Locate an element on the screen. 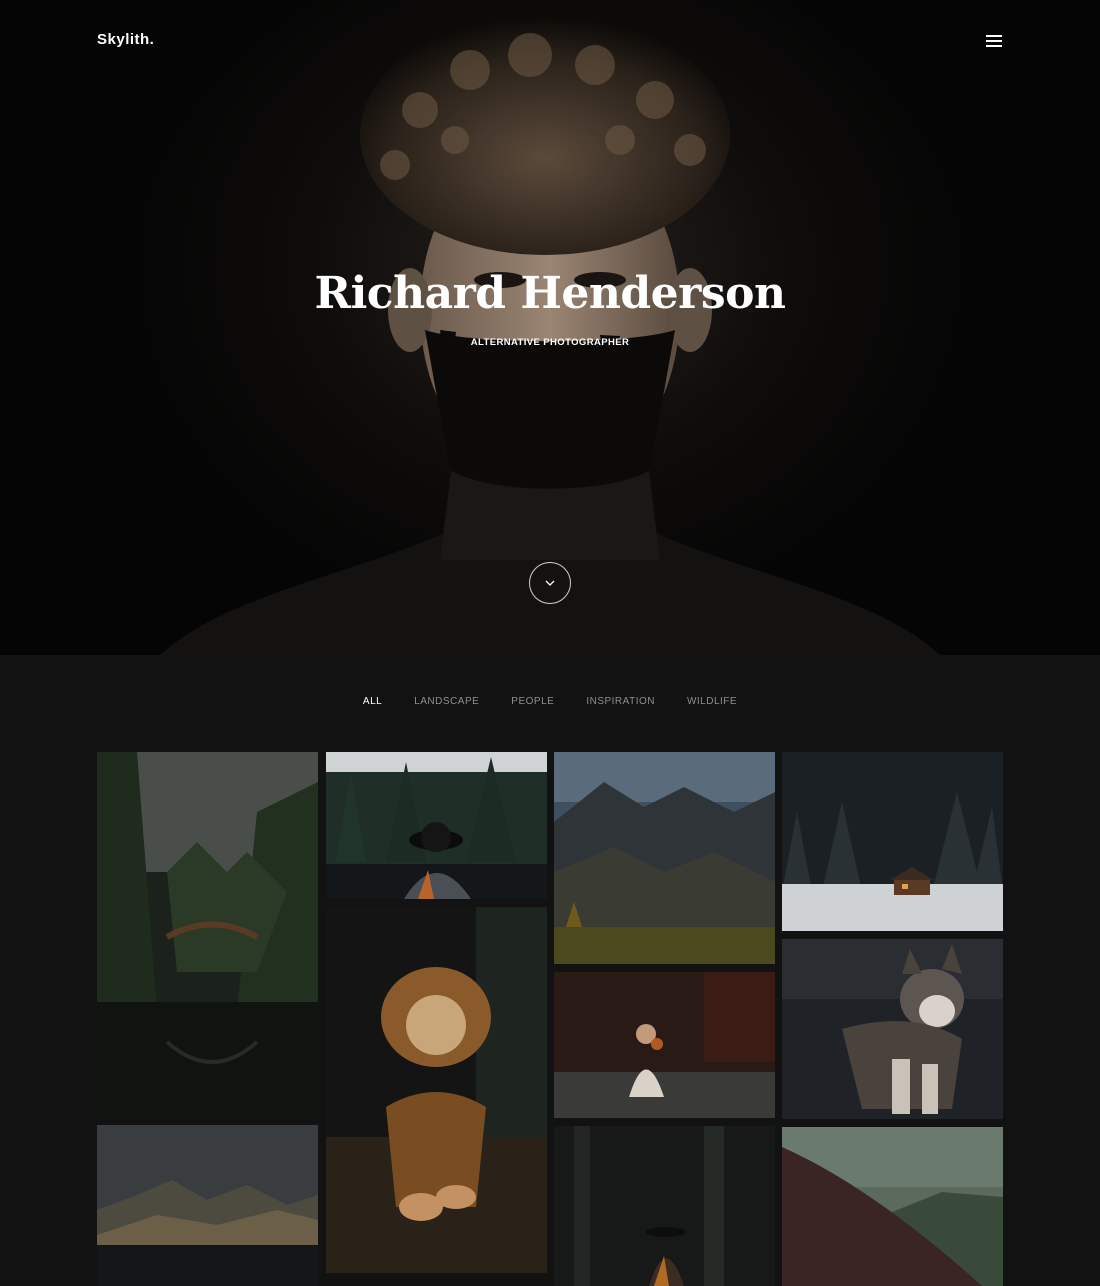 This screenshot has height=1286, width=1100. scroll-down-button is located at coordinates (550, 583).